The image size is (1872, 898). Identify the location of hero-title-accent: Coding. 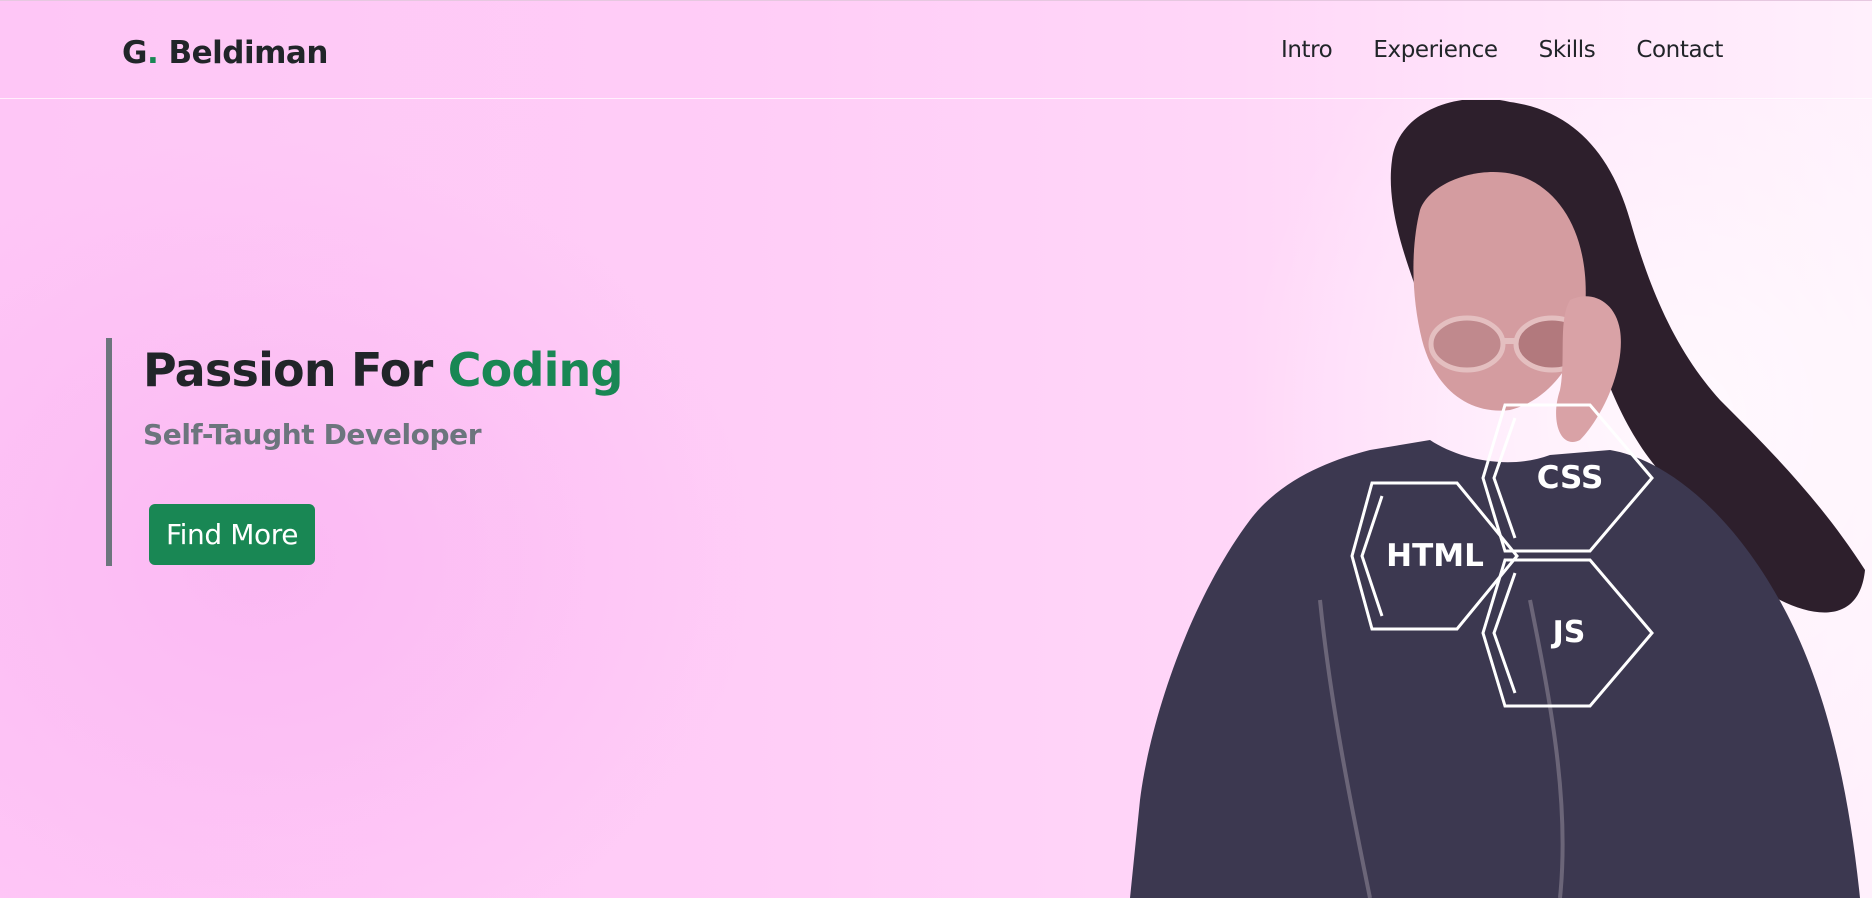
(535, 370).